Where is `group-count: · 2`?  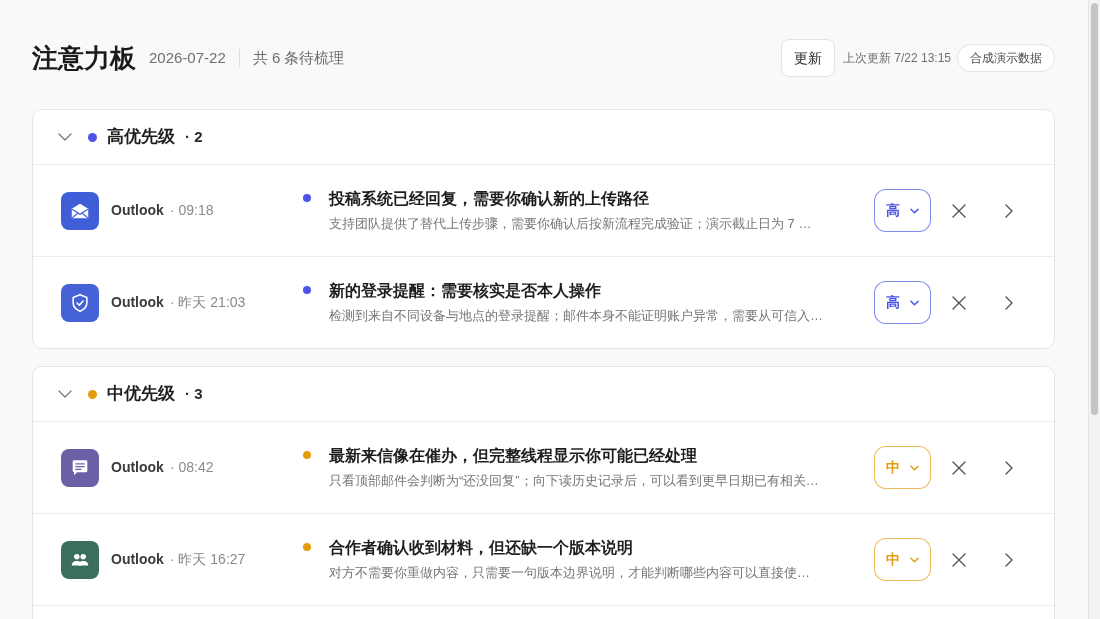
group-count: · 2 is located at coordinates (194, 136).